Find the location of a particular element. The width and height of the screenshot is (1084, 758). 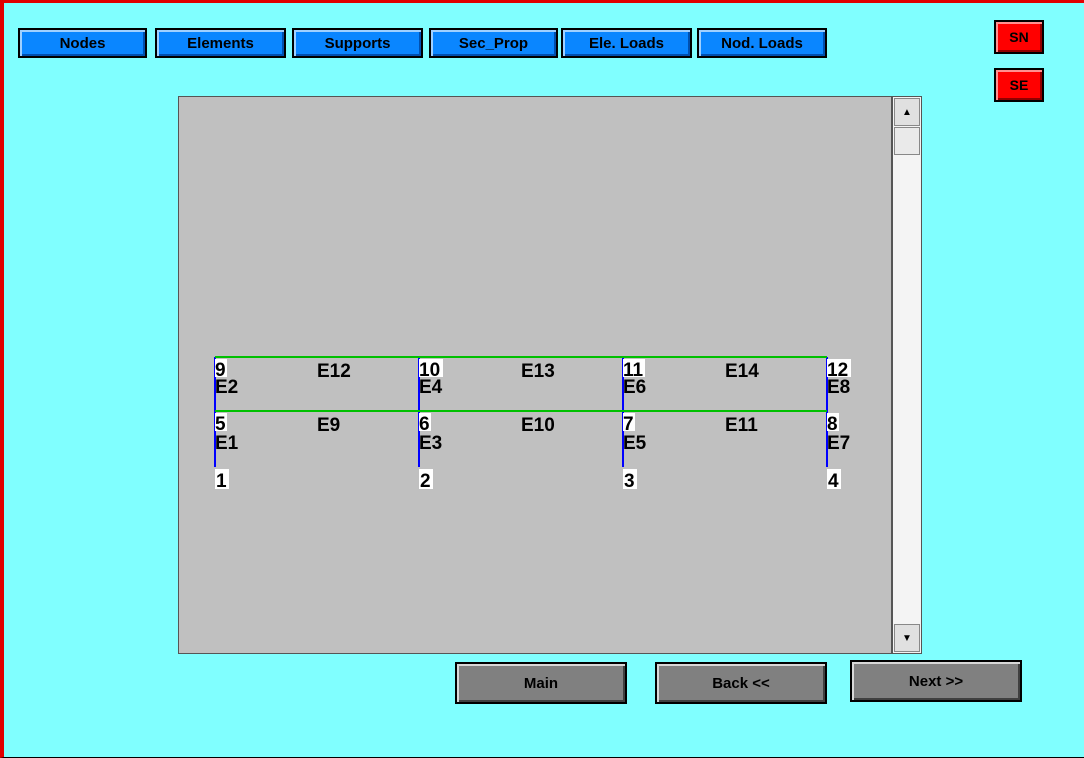

node-label: 6 is located at coordinates (424, 424).